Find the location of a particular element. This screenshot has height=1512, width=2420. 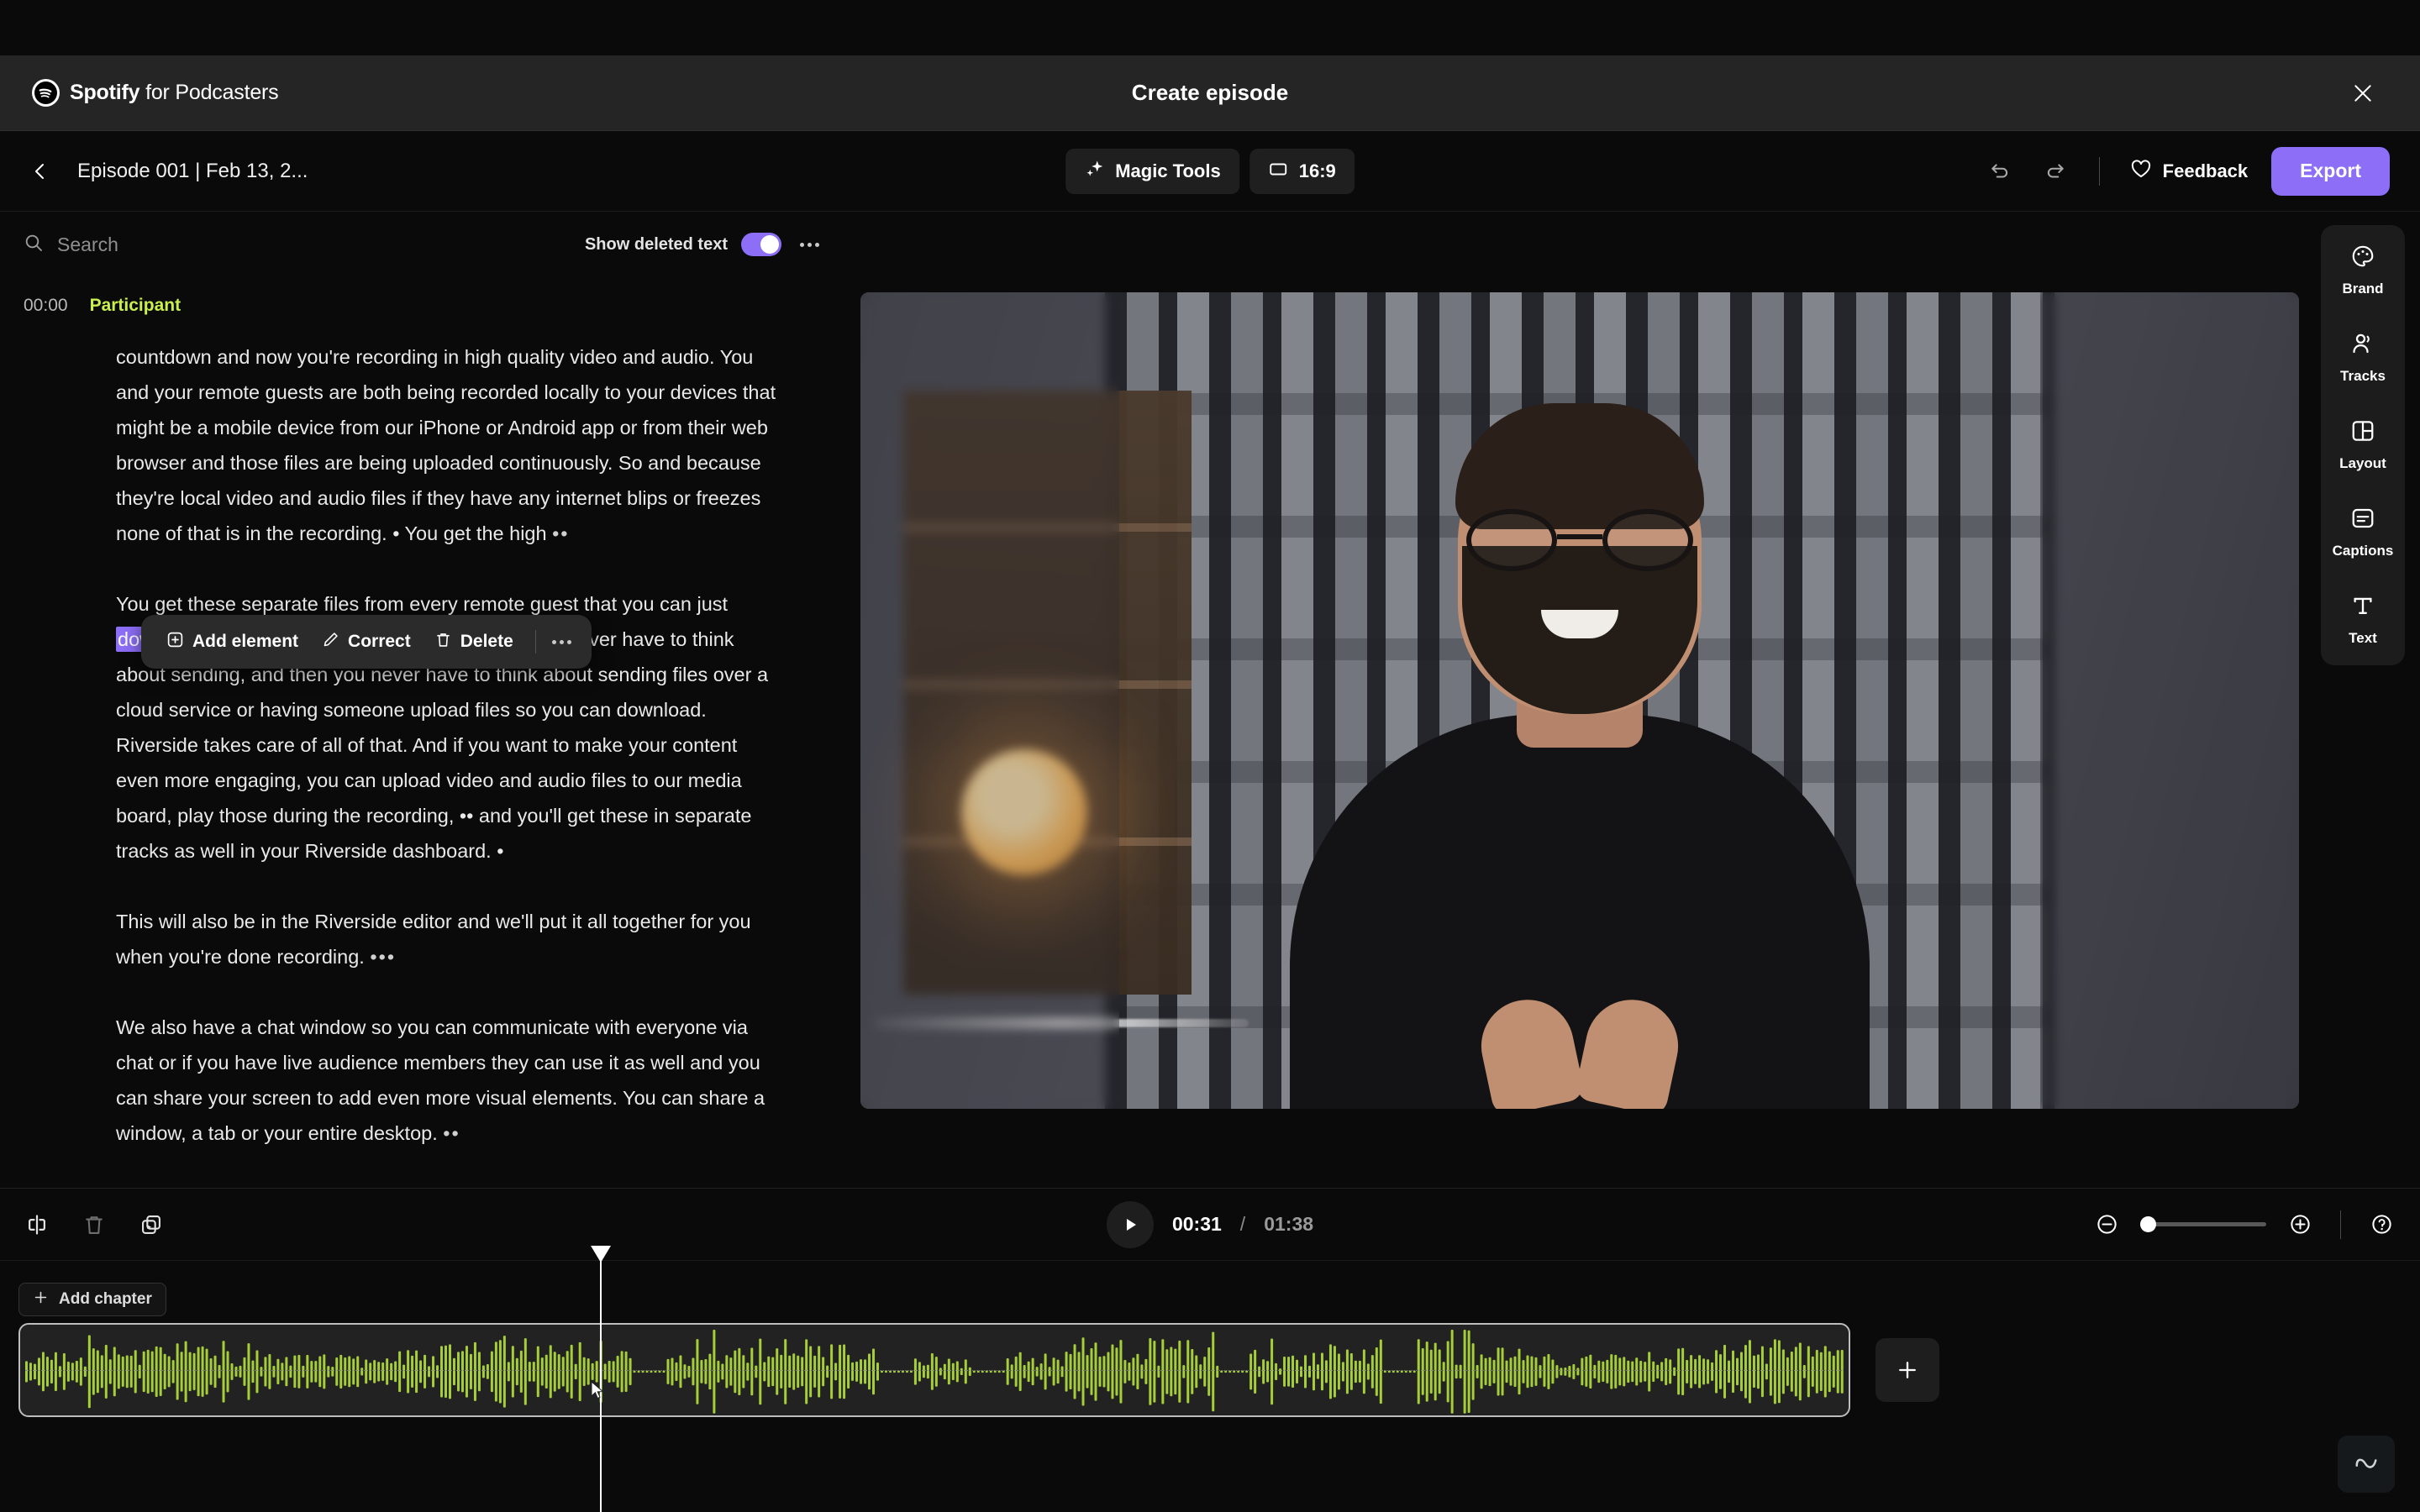

transcript-more-icon is located at coordinates (809, 244).